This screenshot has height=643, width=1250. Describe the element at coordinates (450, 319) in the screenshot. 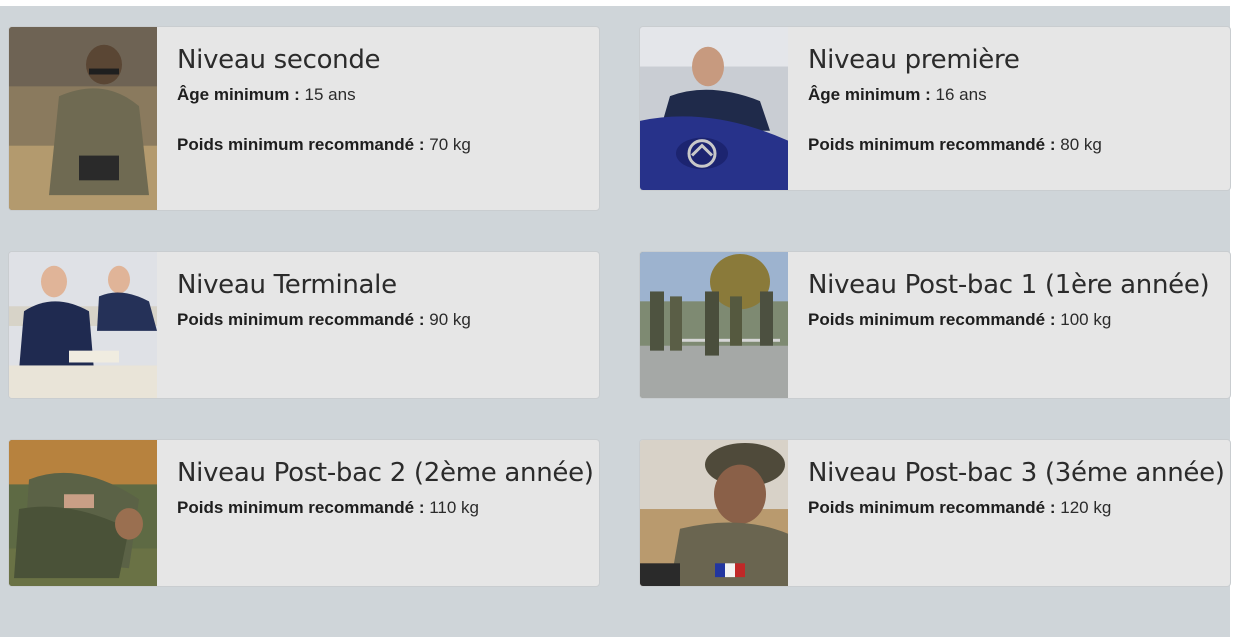

I see `weight-value: 90 kg` at that location.